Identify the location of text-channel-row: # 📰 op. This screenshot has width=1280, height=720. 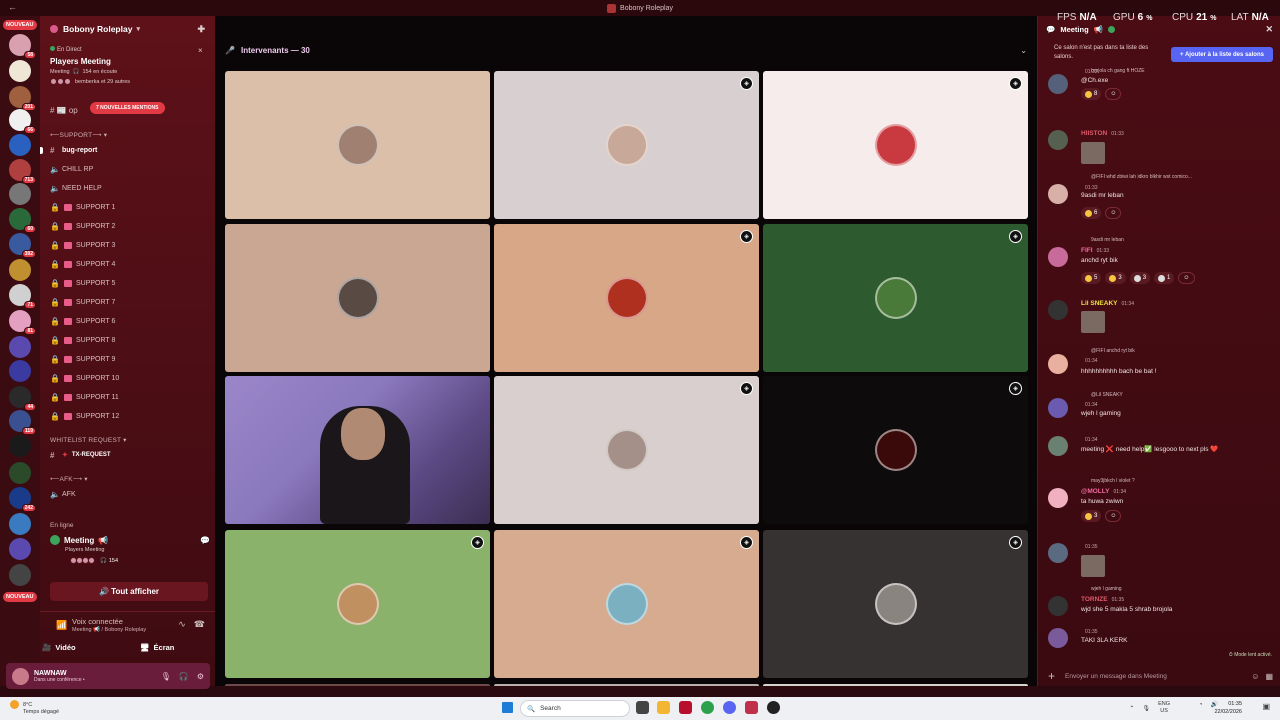
(64, 110).